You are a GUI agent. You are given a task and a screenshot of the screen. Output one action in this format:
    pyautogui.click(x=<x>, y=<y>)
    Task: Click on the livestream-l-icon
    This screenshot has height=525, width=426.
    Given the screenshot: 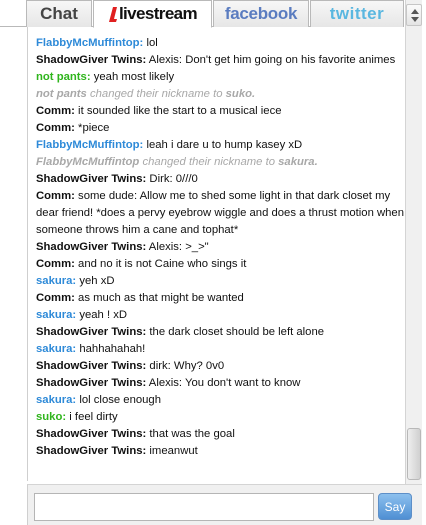 What is the action you would take?
    pyautogui.click(x=112, y=14)
    